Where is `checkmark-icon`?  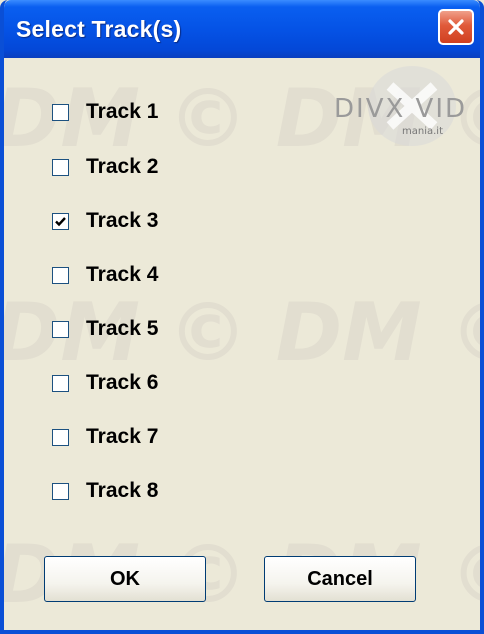 checkmark-icon is located at coordinates (60, 221).